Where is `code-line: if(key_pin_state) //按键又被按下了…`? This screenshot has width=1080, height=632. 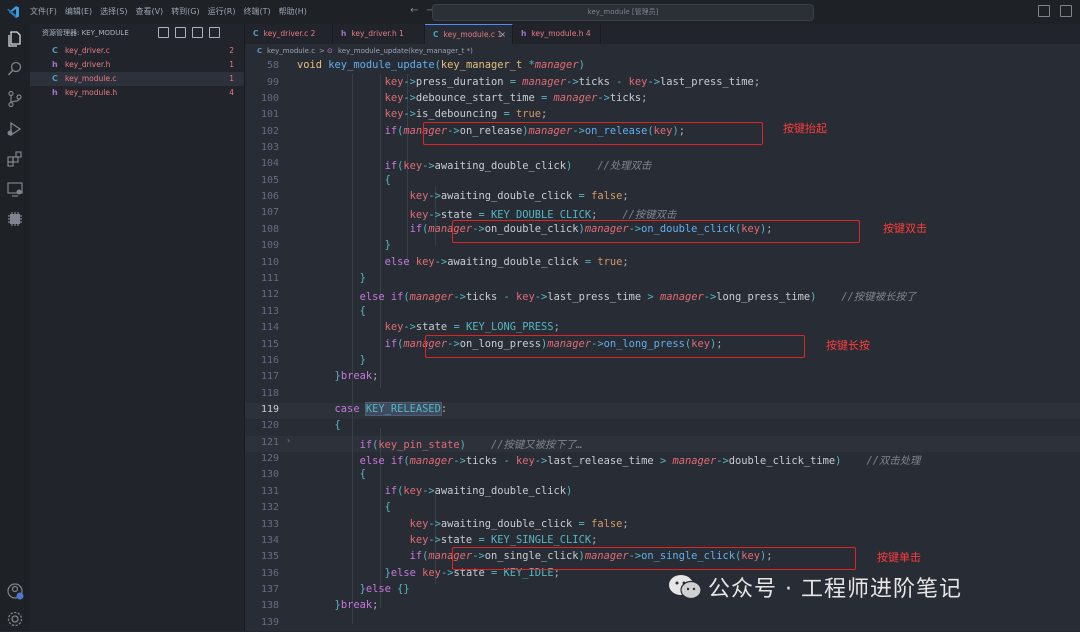 code-line: if(key_pin_state) //按键又被按下了… is located at coordinates (471, 445).